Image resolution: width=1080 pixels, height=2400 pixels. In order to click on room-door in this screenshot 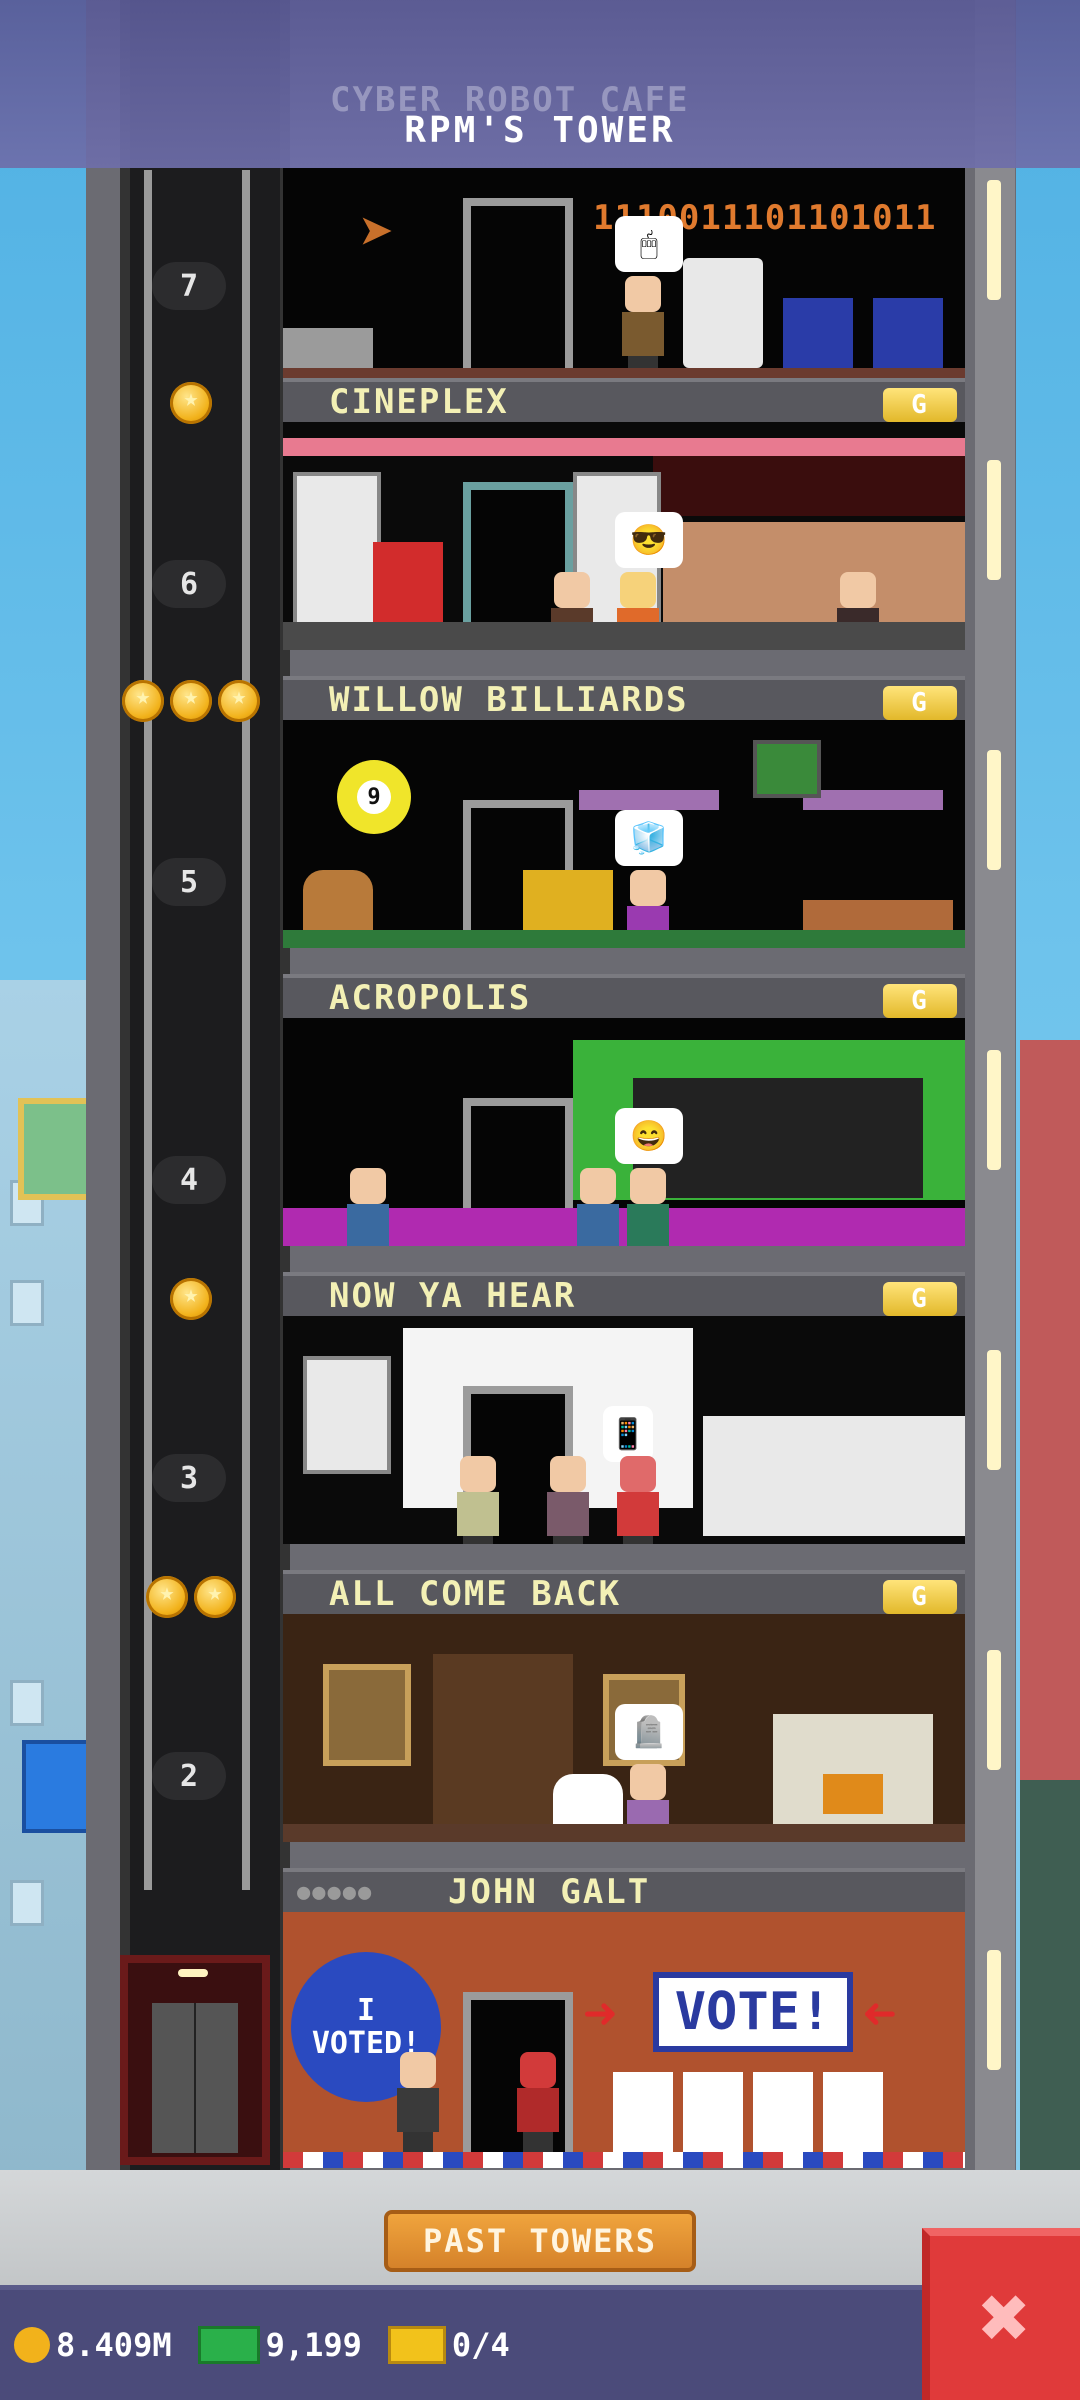, I will do `click(518, 287)`.